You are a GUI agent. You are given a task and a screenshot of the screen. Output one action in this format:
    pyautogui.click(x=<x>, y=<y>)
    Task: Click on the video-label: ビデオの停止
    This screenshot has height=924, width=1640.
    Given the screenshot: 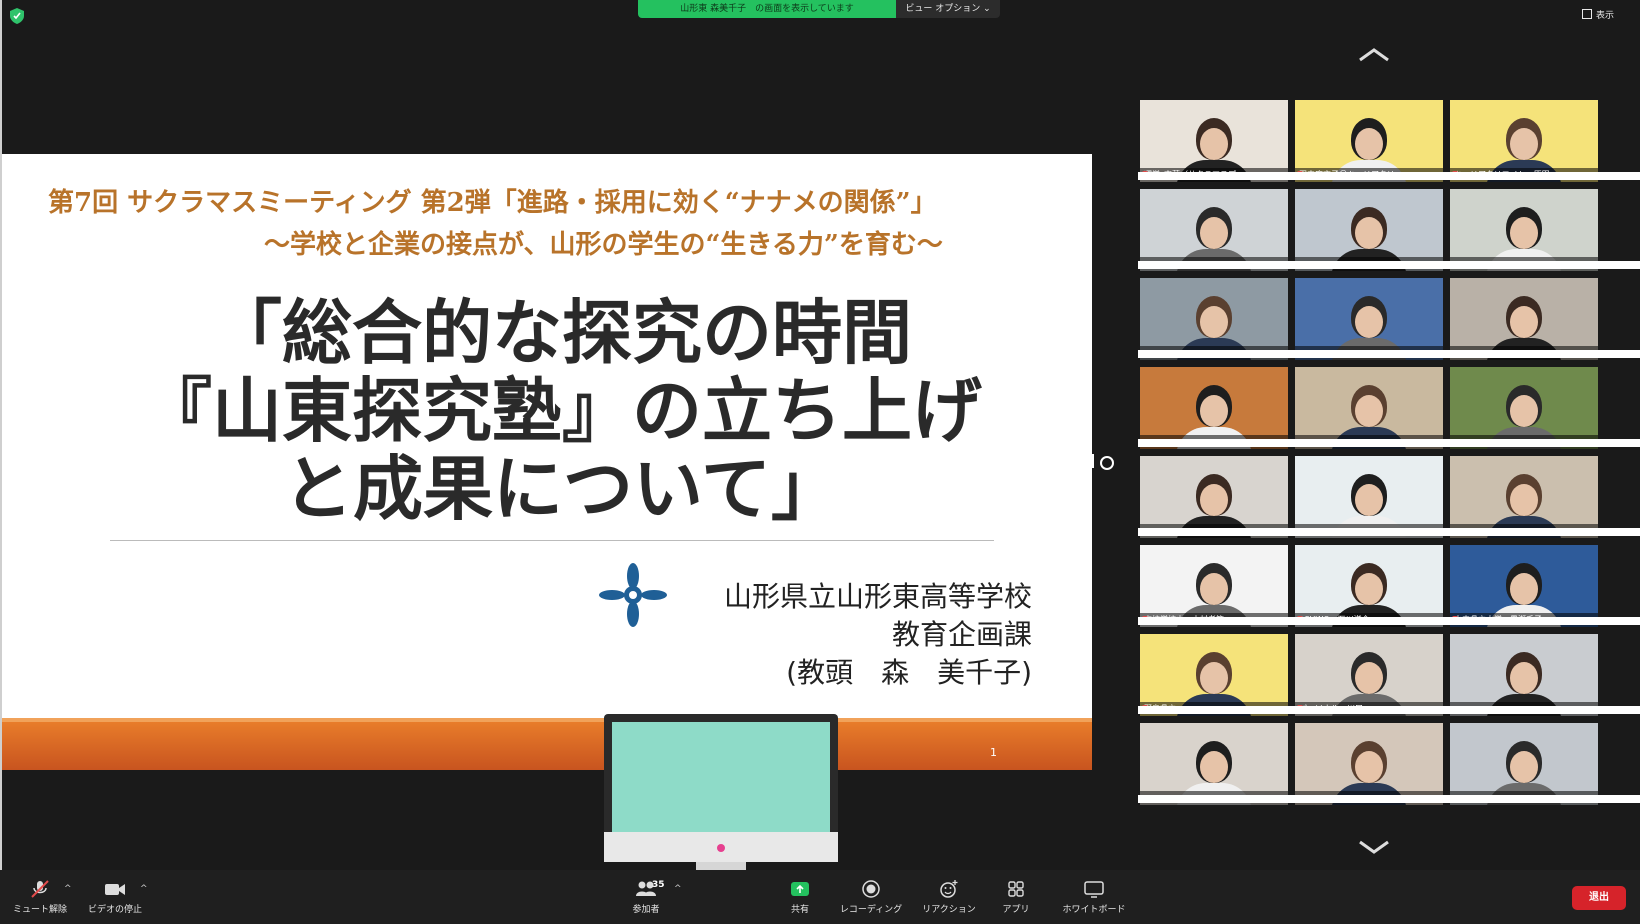 What is the action you would take?
    pyautogui.click(x=114, y=910)
    